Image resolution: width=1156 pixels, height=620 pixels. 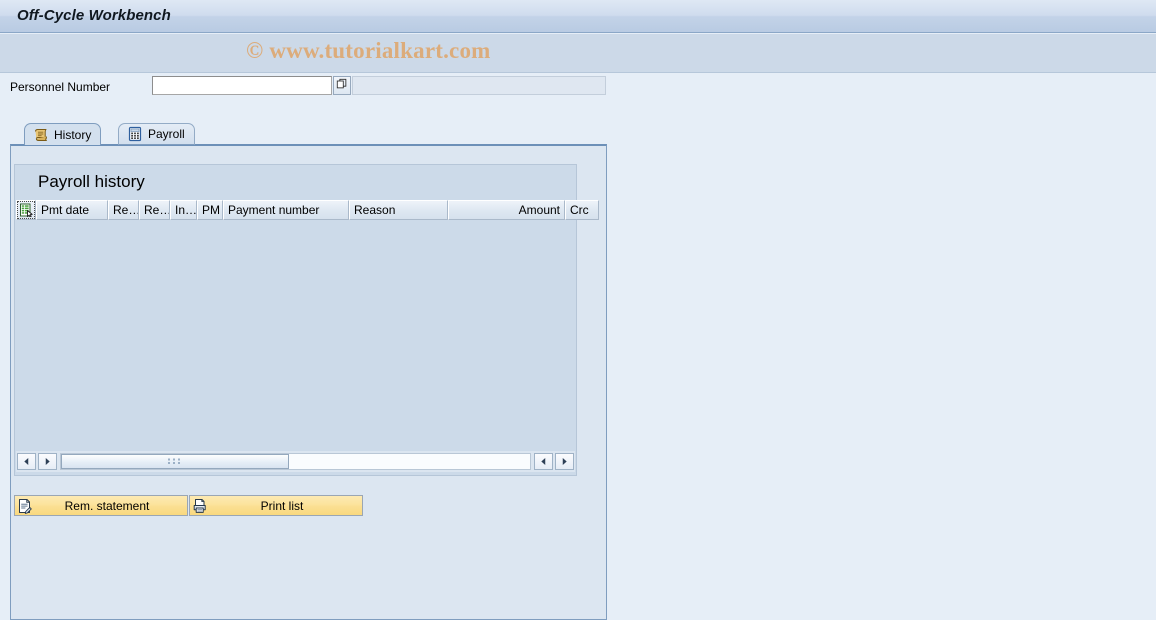 What do you see at coordinates (368, 50) in the screenshot?
I see `watermark-text: © www.tutorialkart.com` at bounding box center [368, 50].